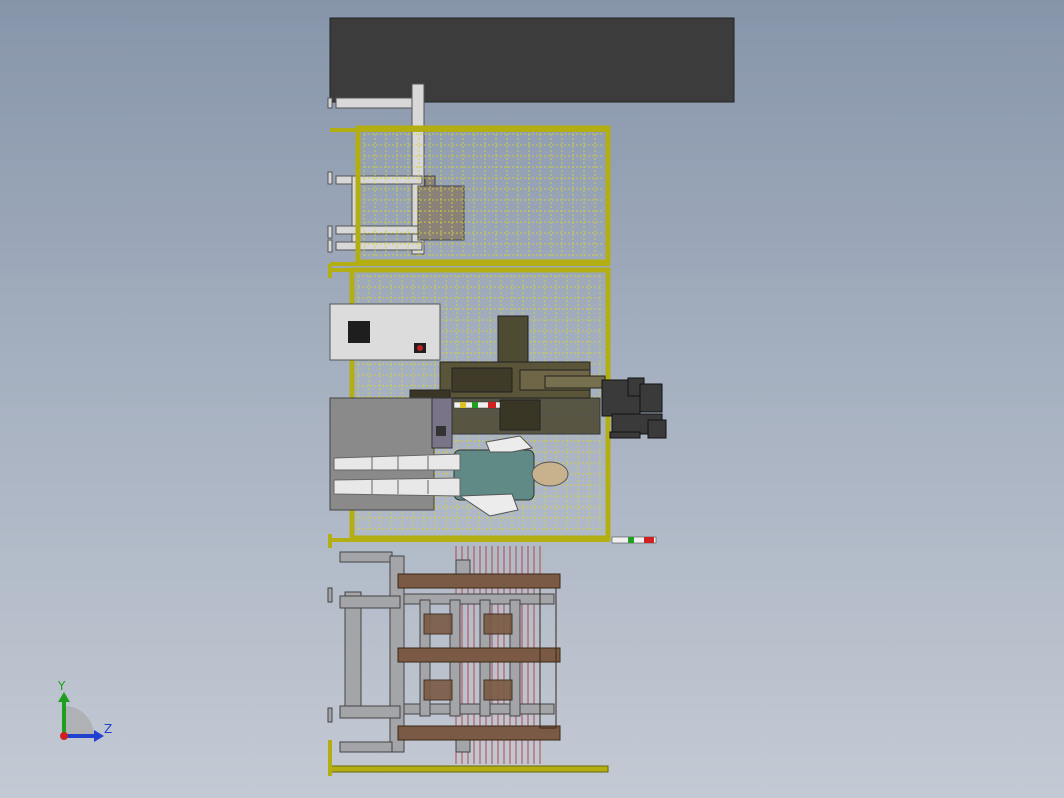  What do you see at coordinates (477, 405) in the screenshot?
I see `stack-light-inner` at bounding box center [477, 405].